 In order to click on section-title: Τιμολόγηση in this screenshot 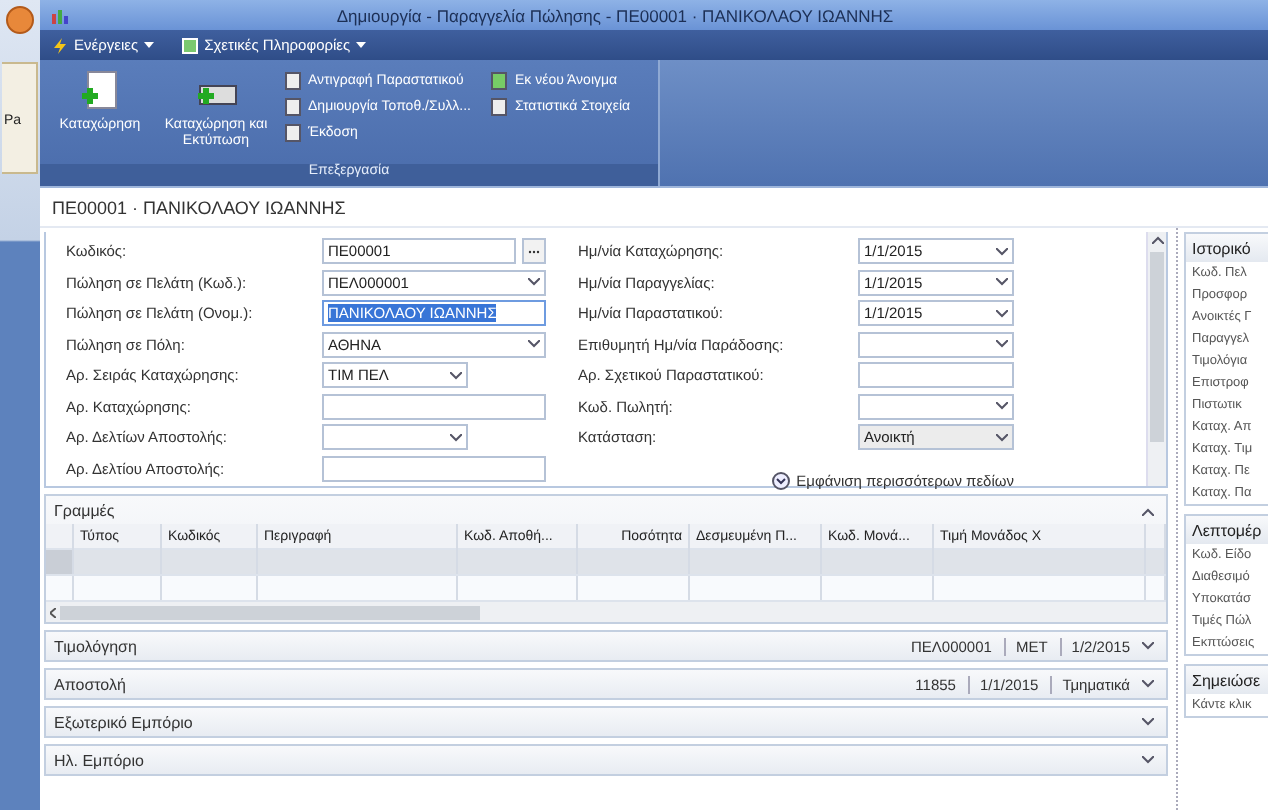, I will do `click(96, 646)`.